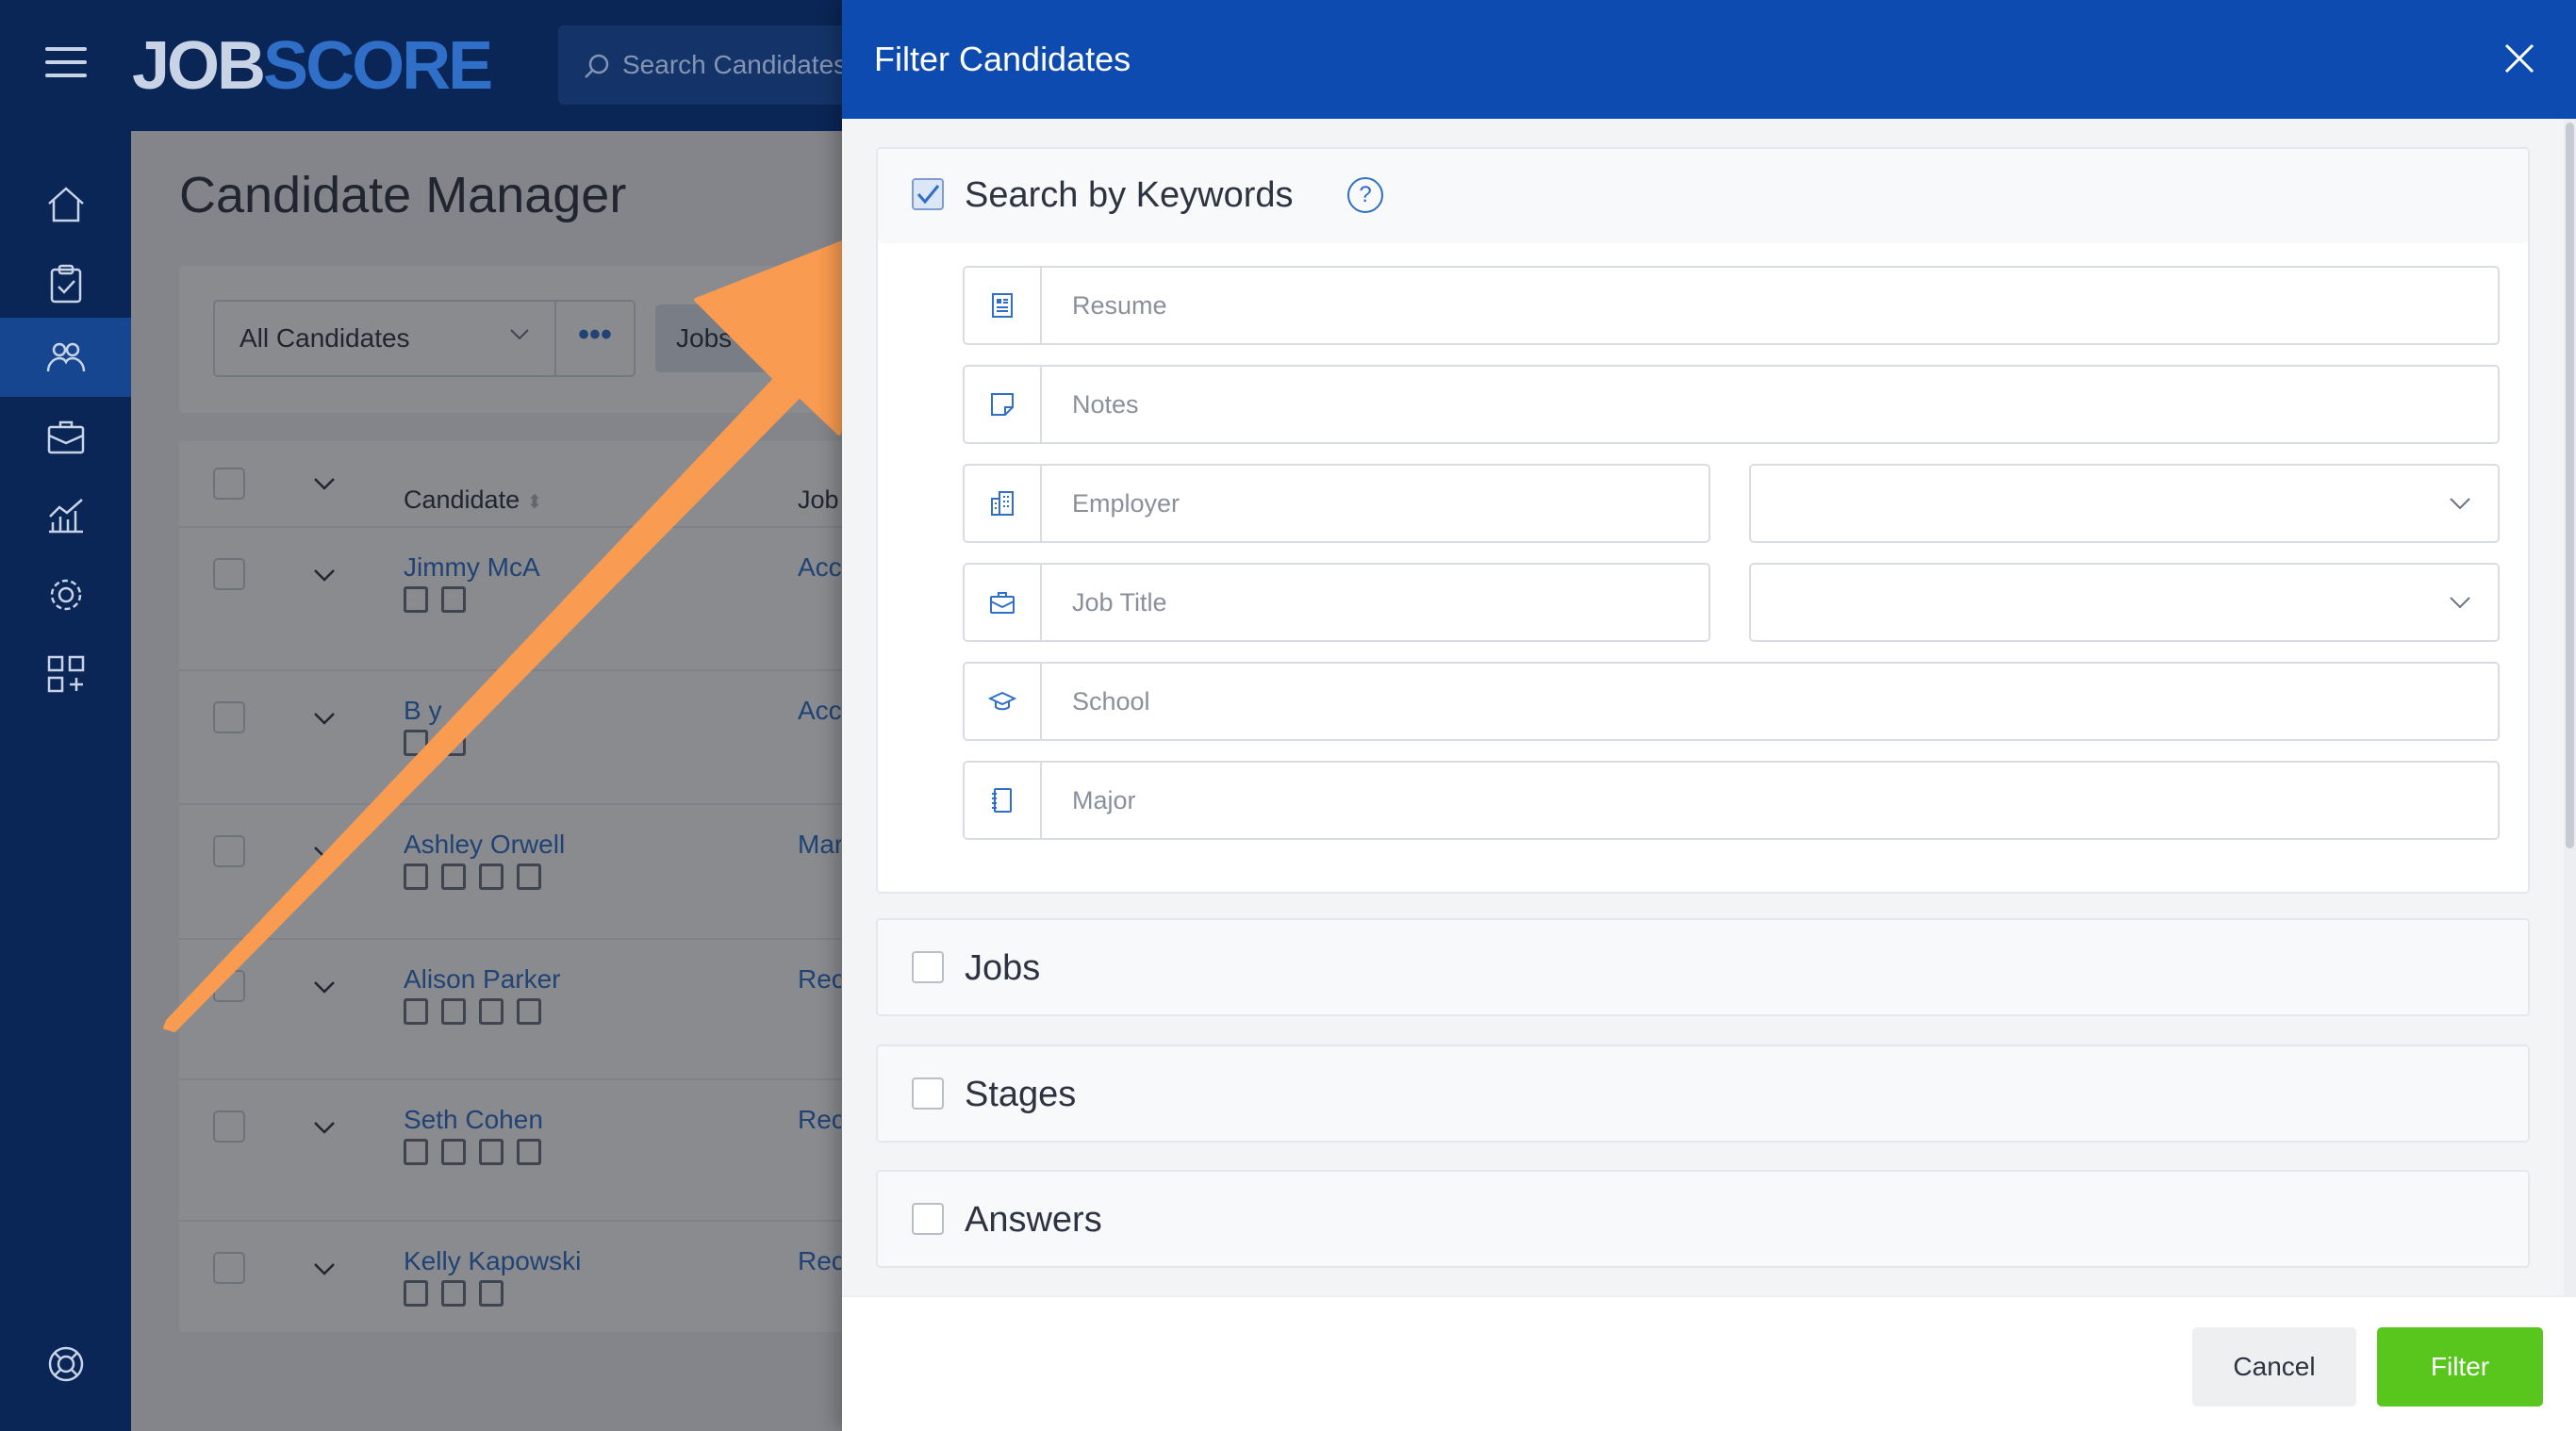 The height and width of the screenshot is (1431, 2576). I want to click on scrollbar-thumb, so click(2570, 486).